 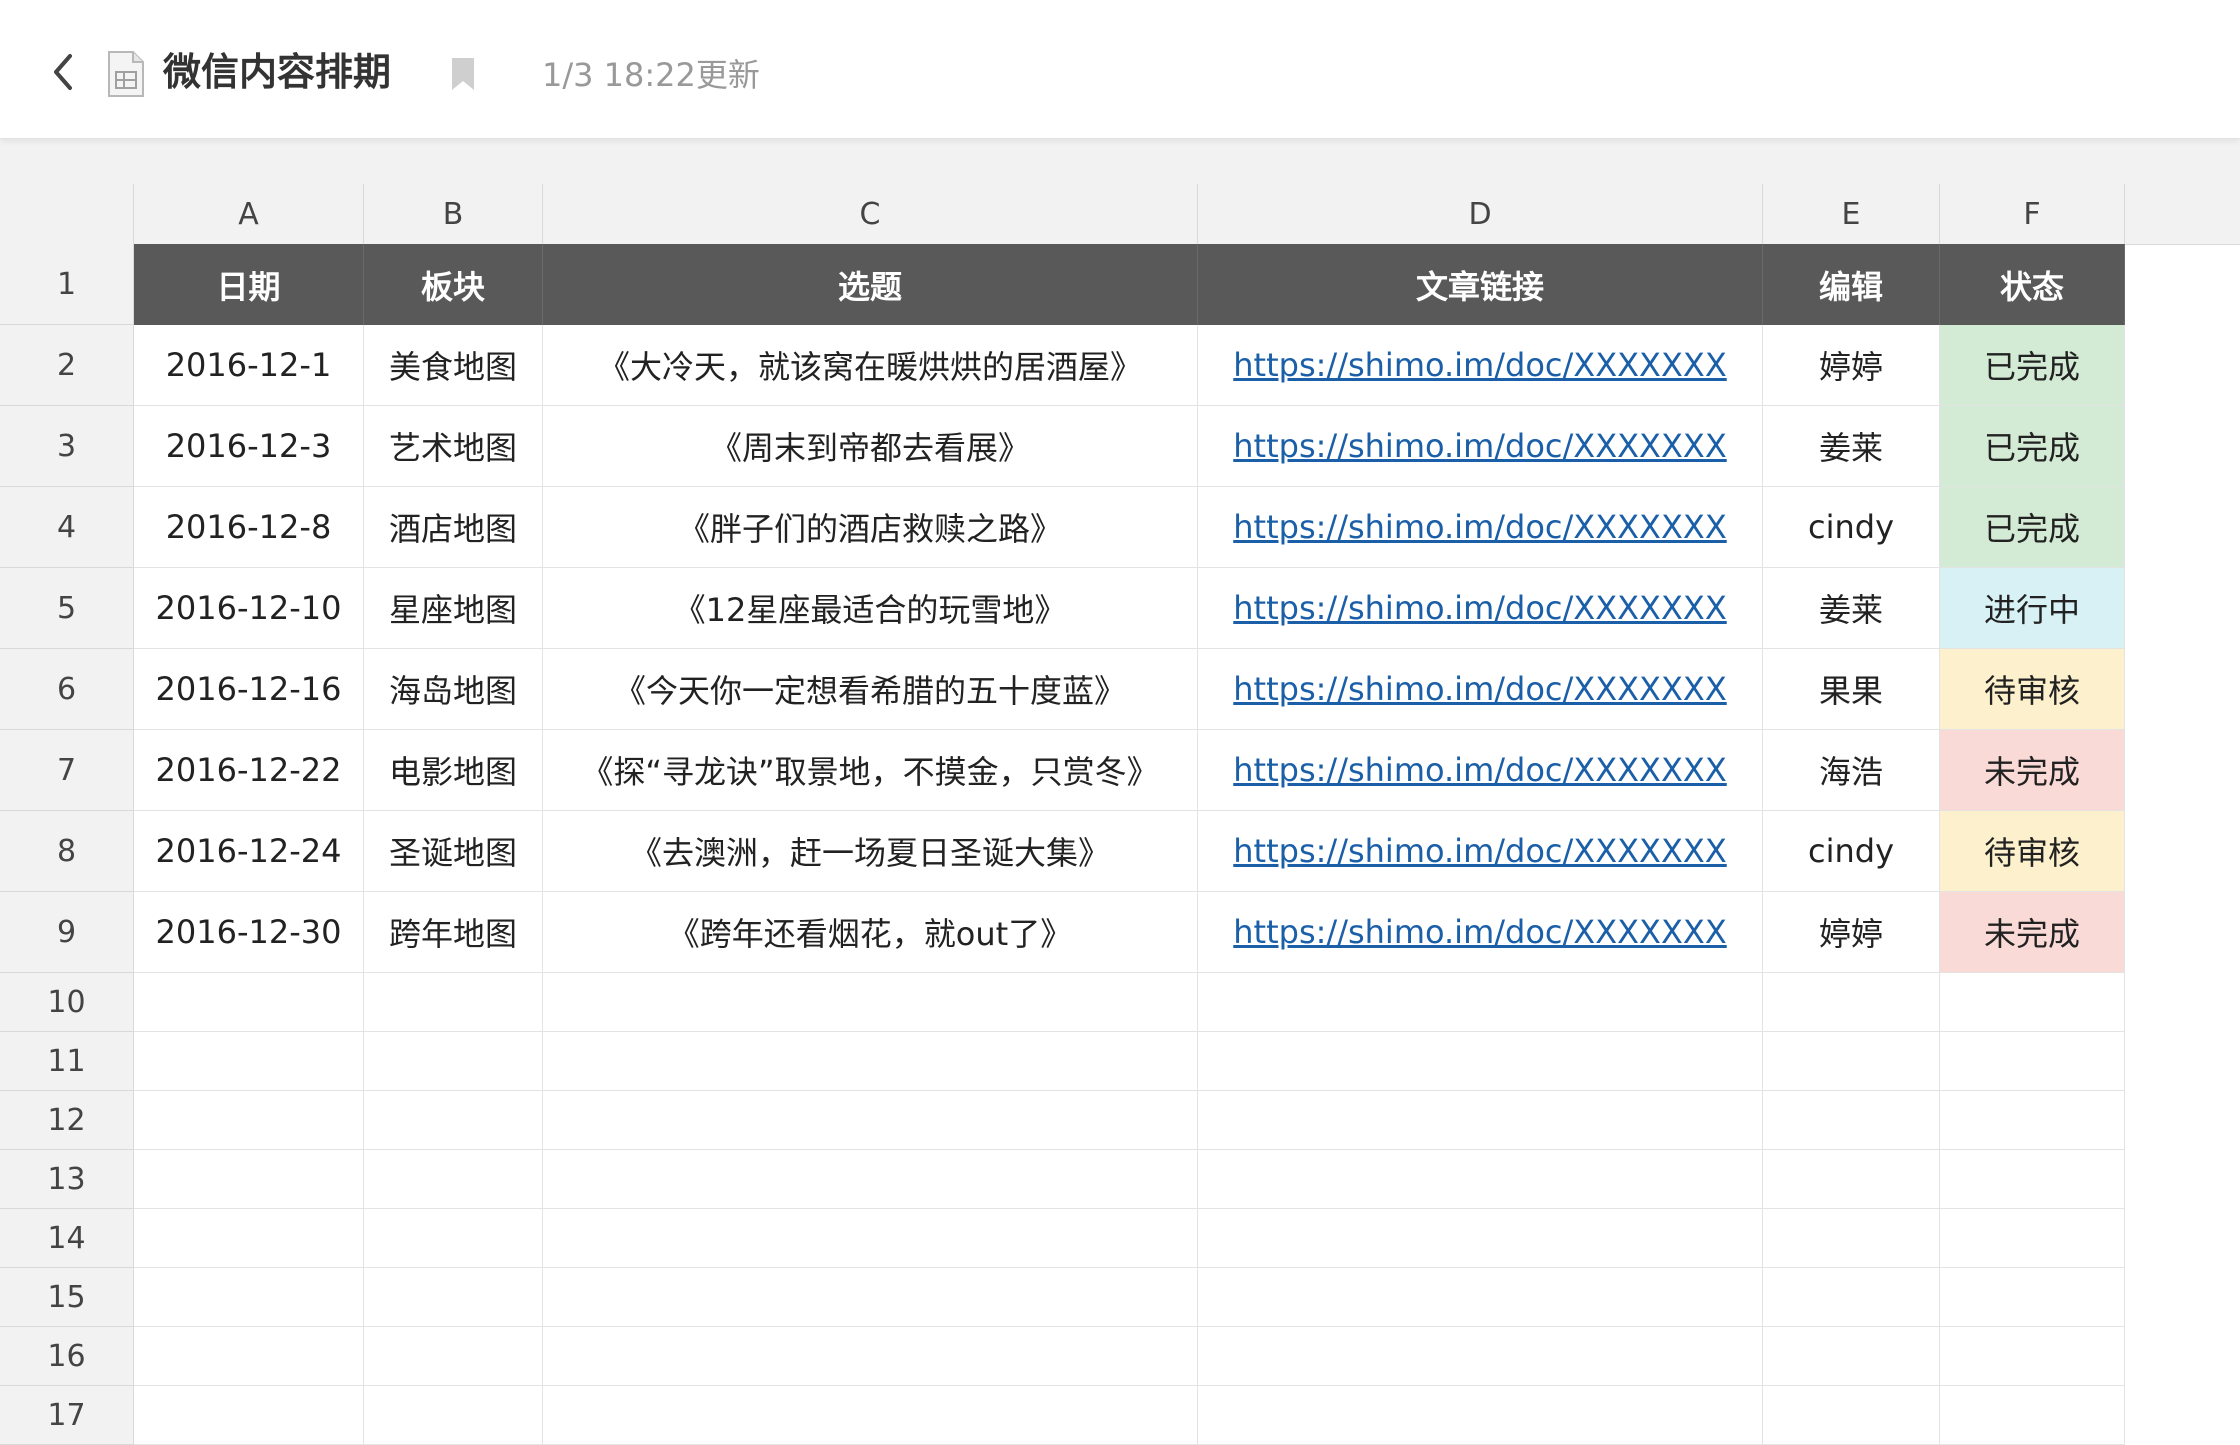 I want to click on corner-cell, so click(x=67, y=214).